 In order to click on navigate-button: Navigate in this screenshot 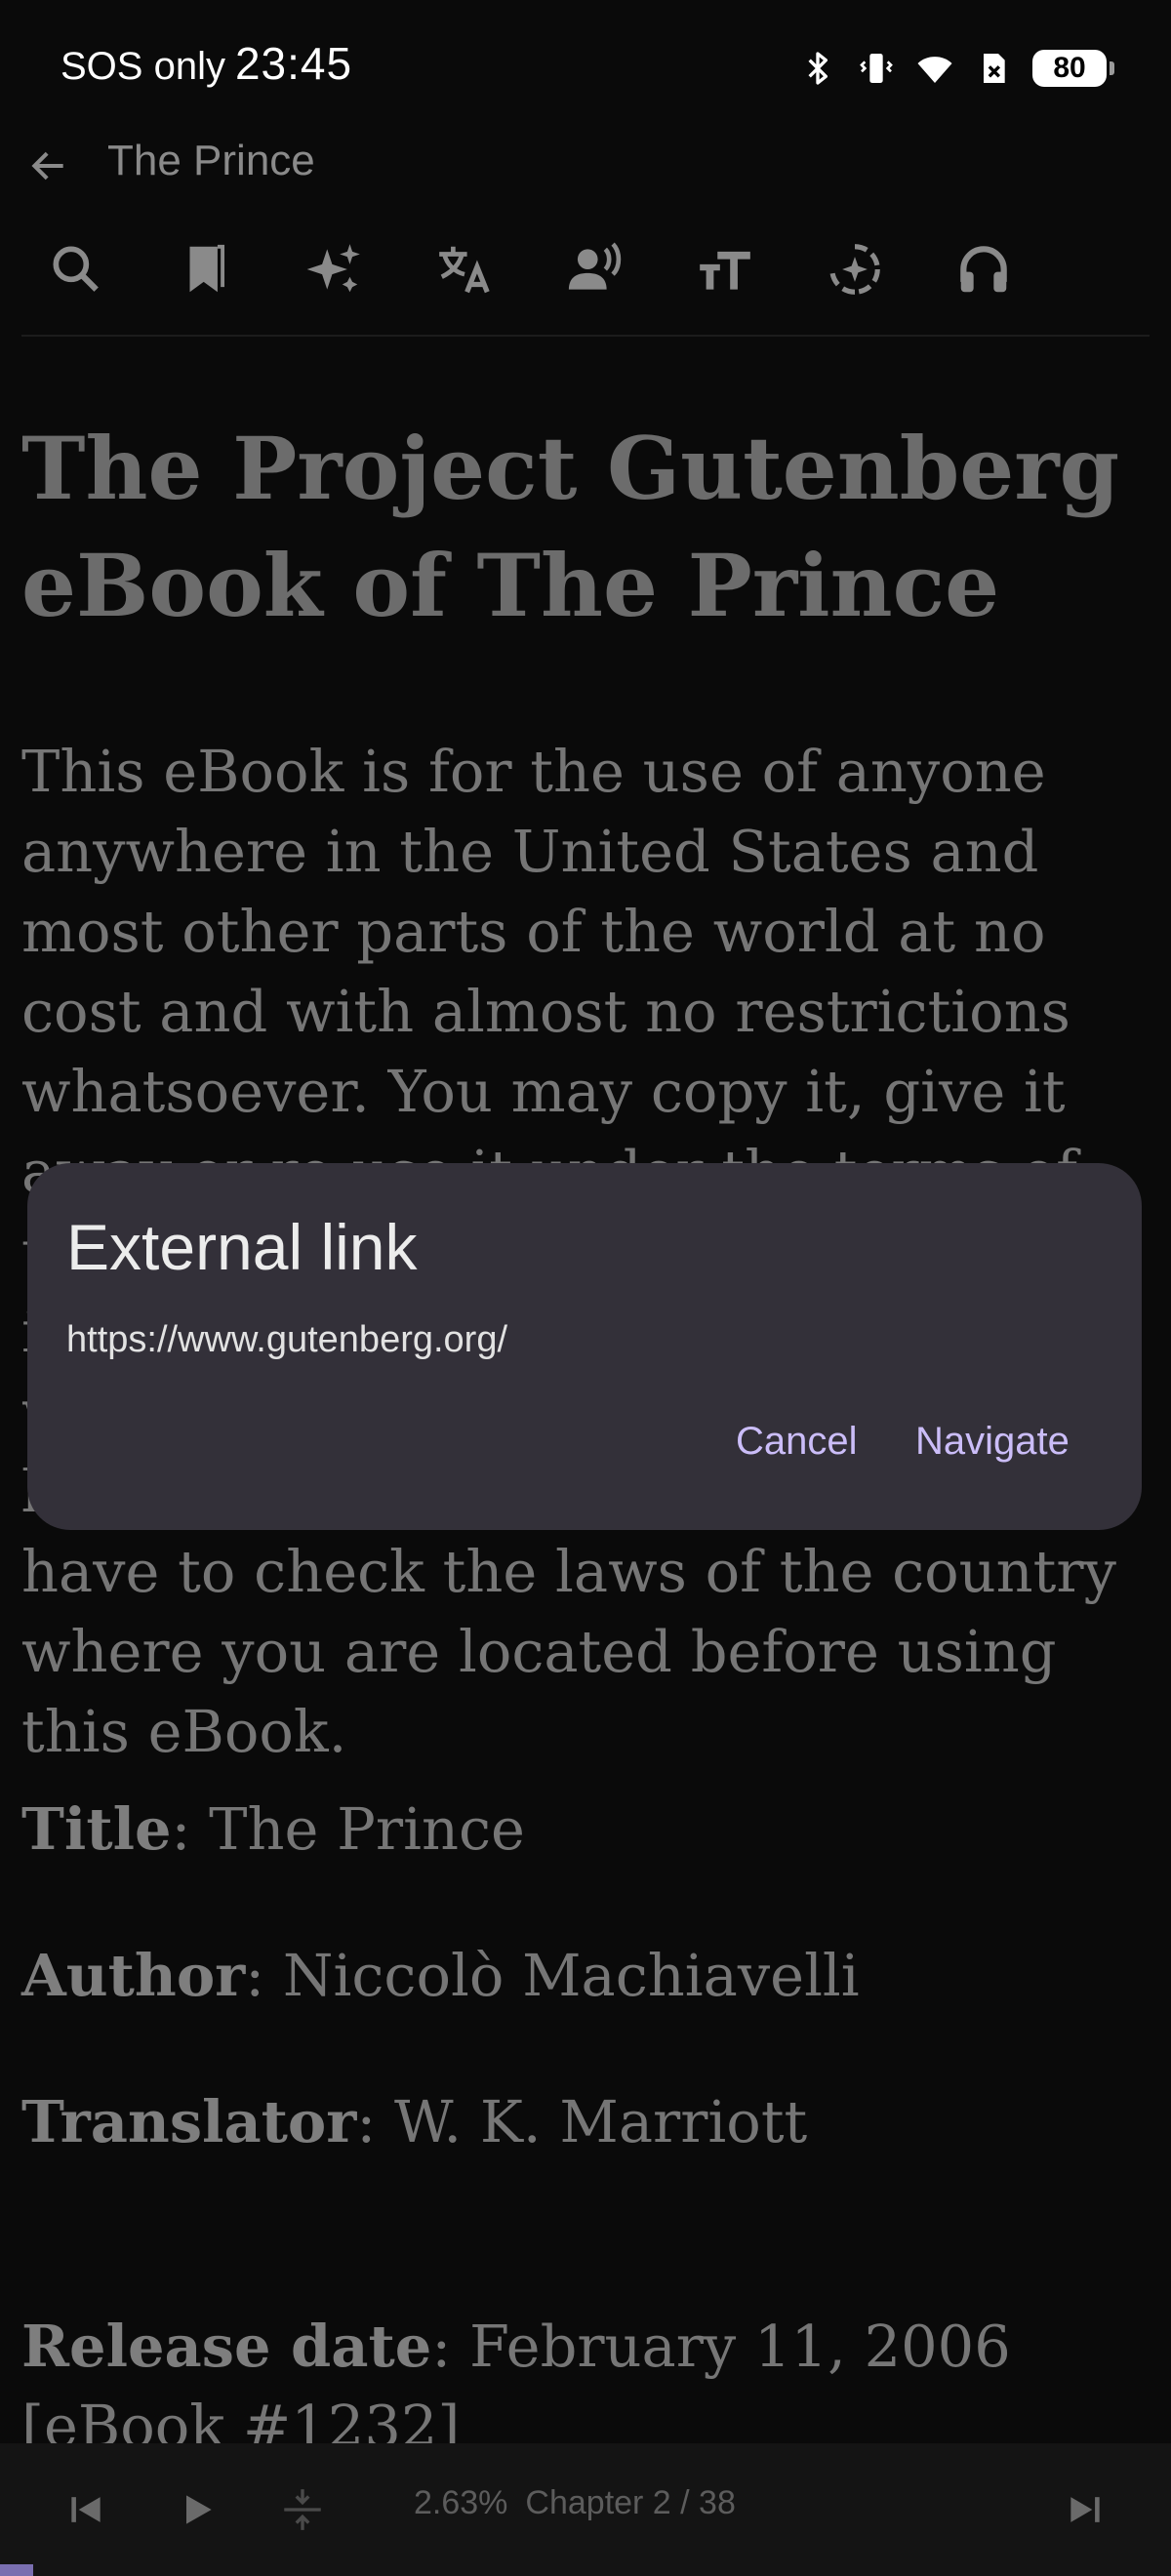, I will do `click(992, 1441)`.